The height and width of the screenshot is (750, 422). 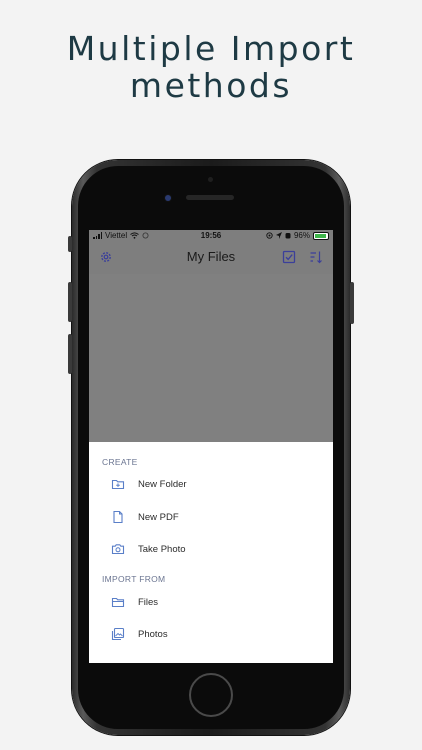 What do you see at coordinates (70, 354) in the screenshot?
I see `volume-down-button` at bounding box center [70, 354].